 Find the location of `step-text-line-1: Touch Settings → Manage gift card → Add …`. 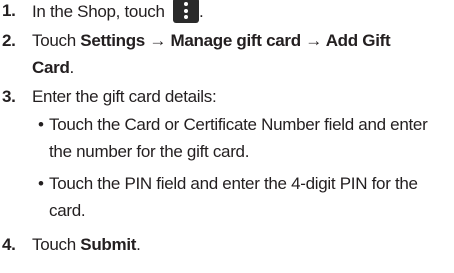

step-text-line-1: Touch Settings → Manage gift card → Add … is located at coordinates (211, 41).